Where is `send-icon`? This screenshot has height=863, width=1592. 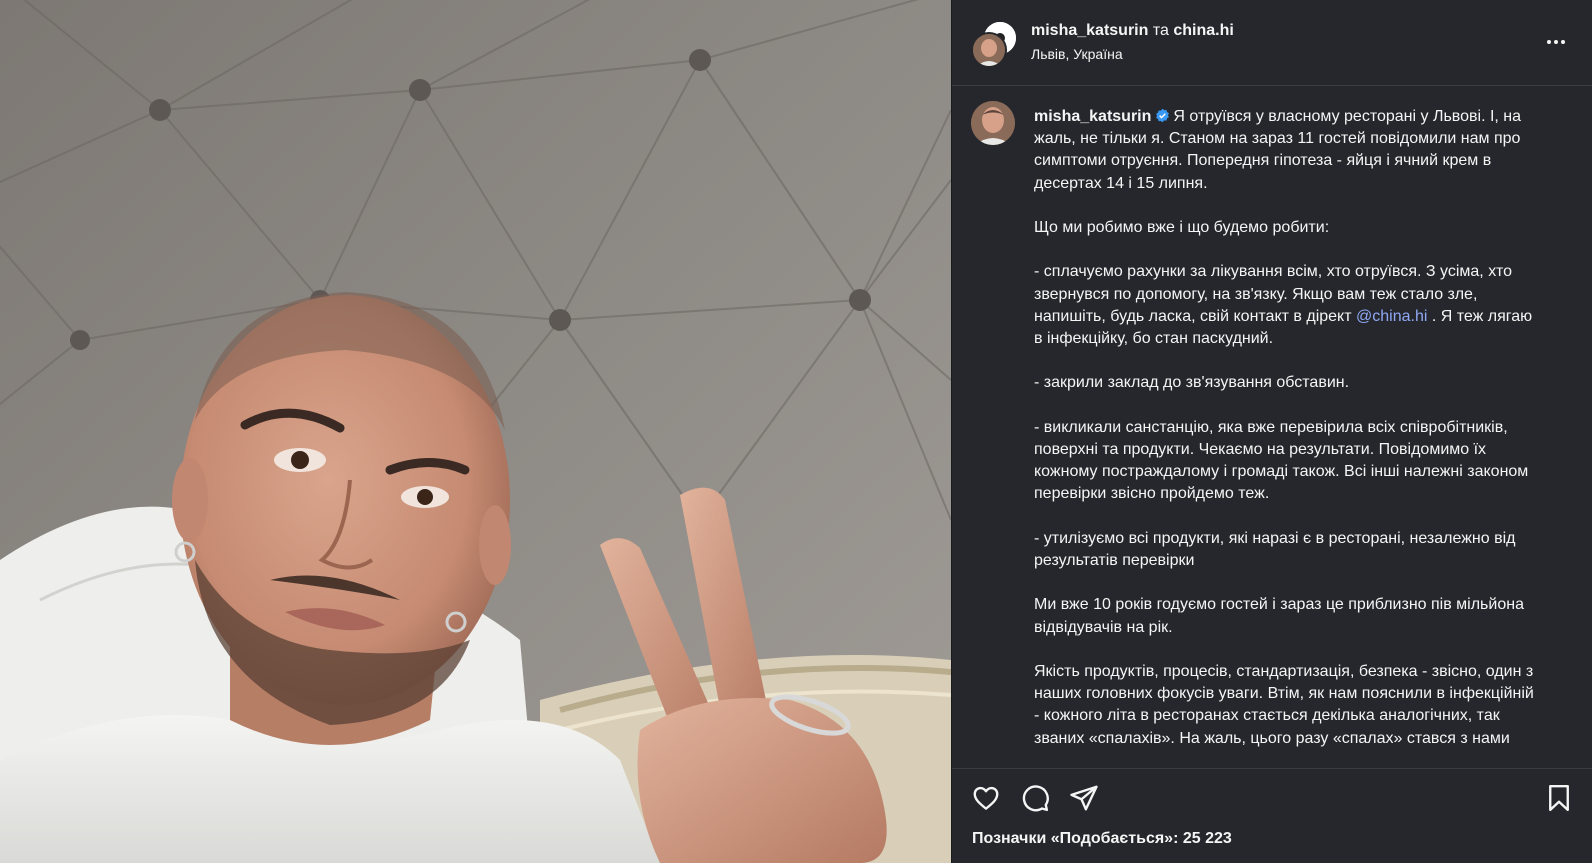 send-icon is located at coordinates (1084, 798).